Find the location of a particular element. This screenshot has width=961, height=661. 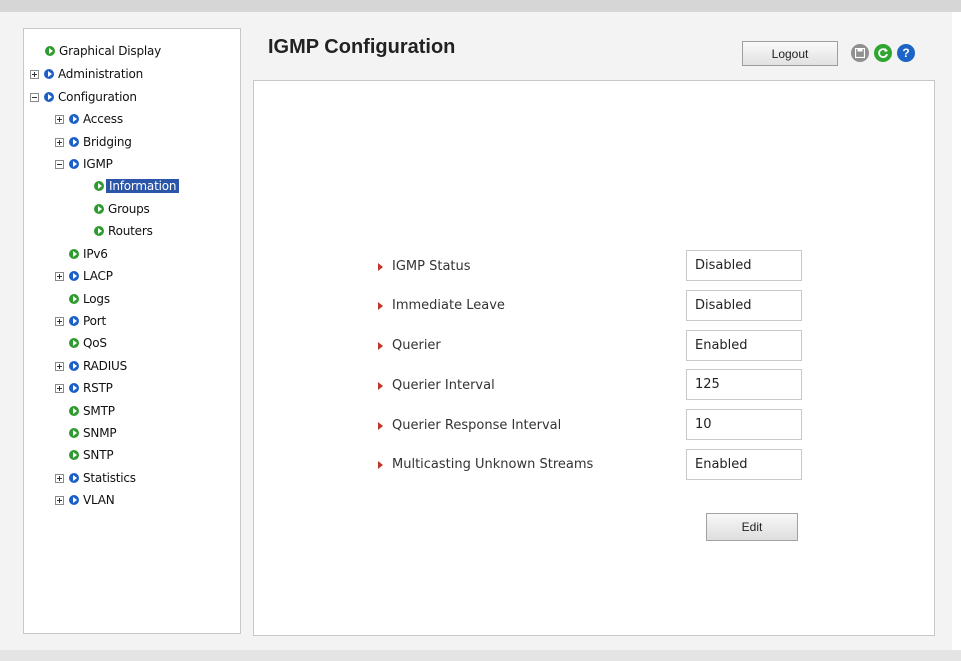

tree-item-label: SNTP is located at coordinates (98, 455).